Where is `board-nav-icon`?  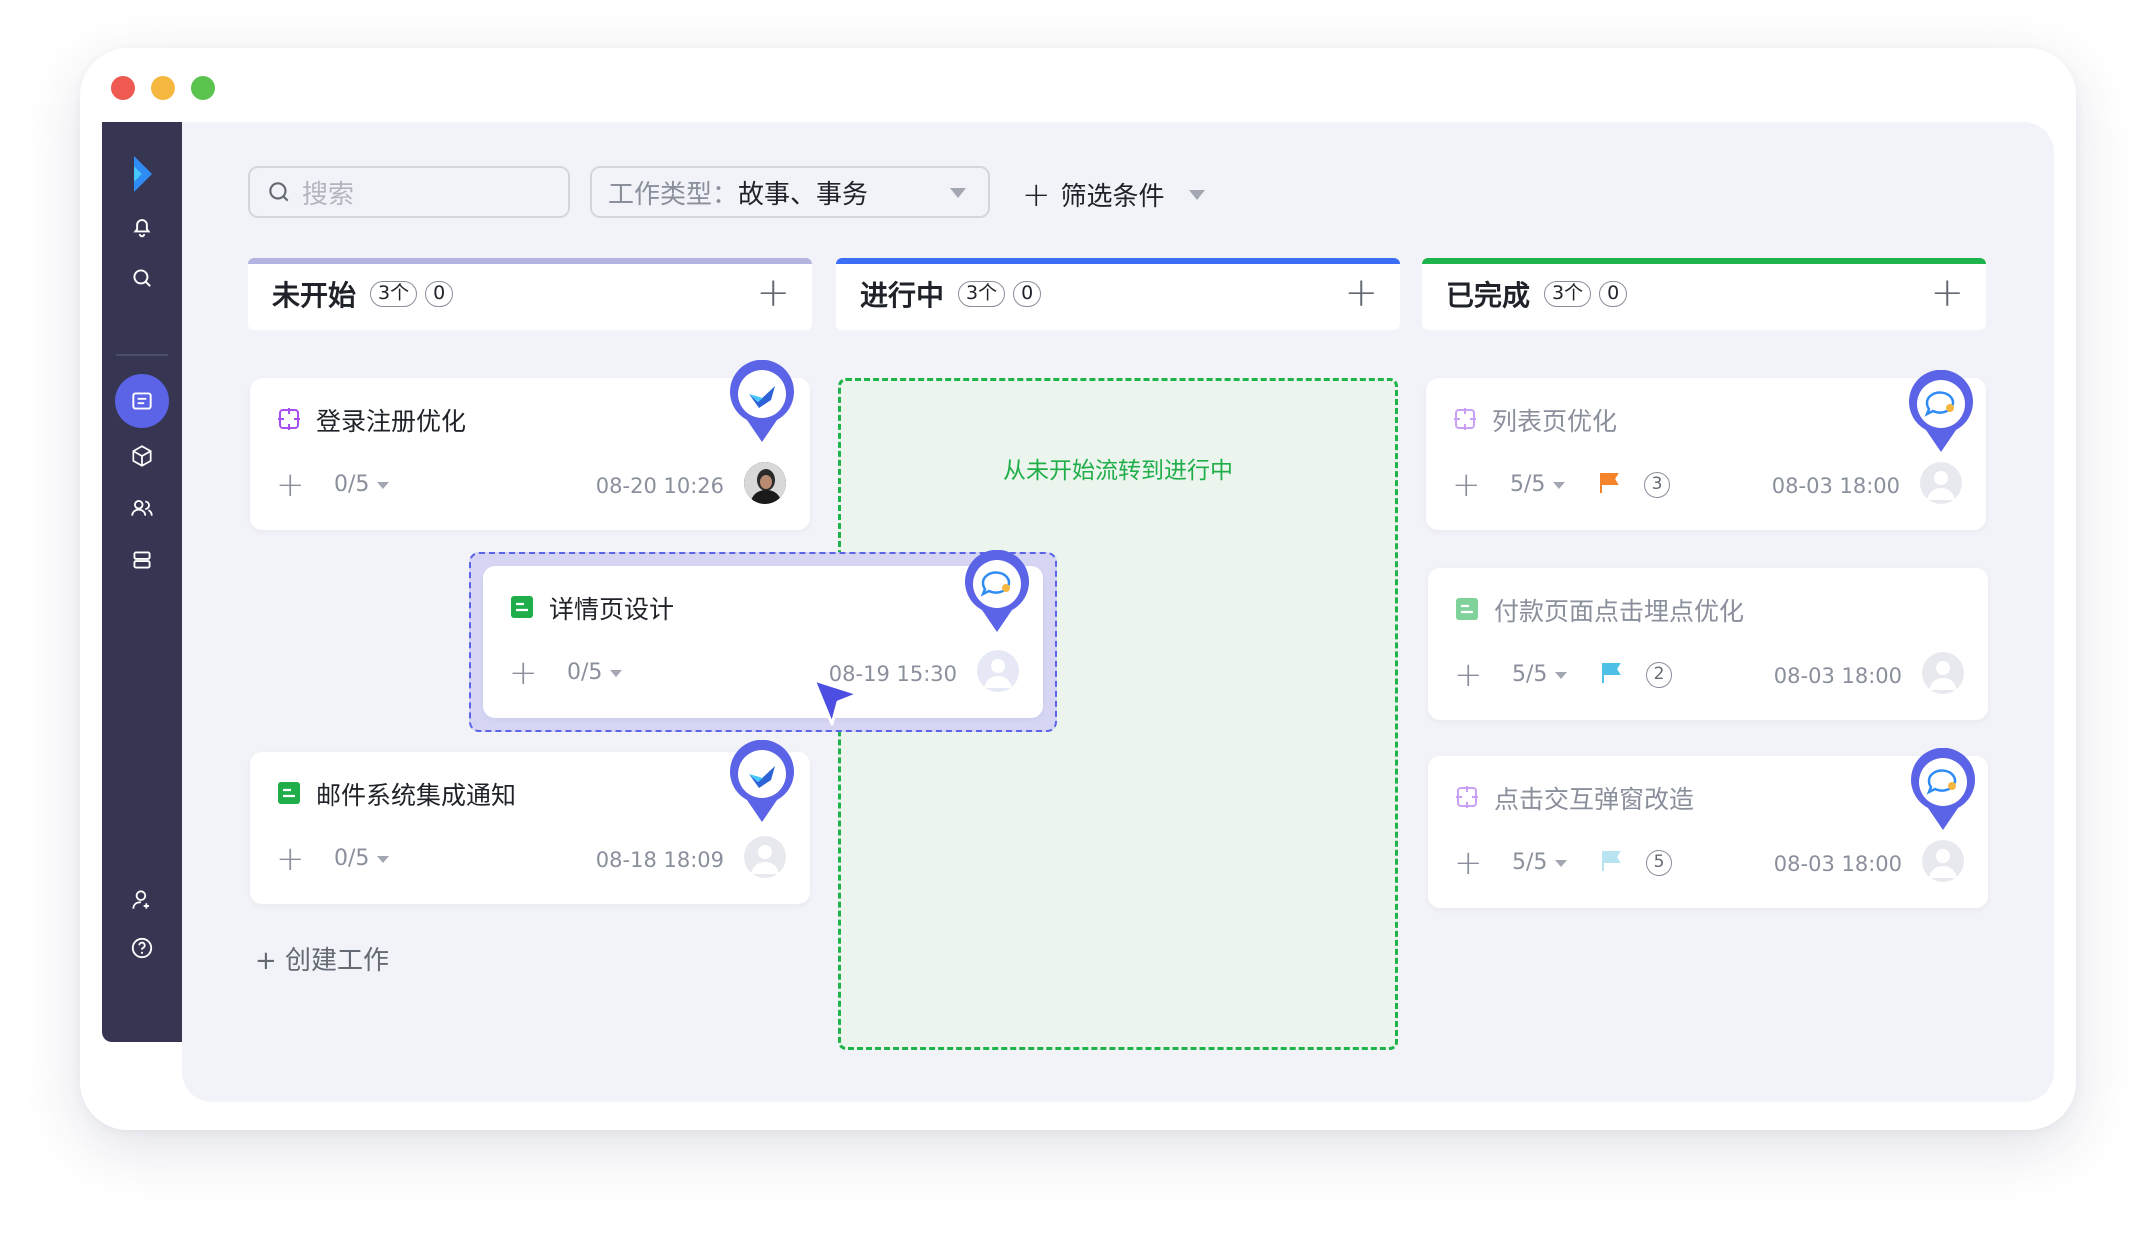 board-nav-icon is located at coordinates (142, 401).